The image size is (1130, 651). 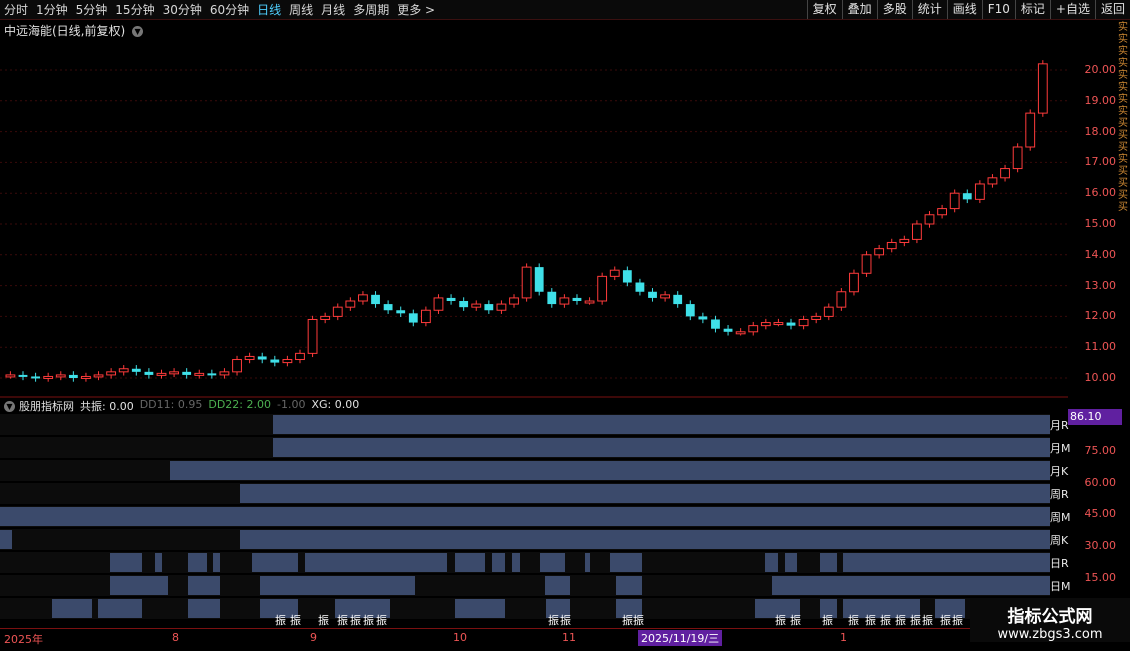 I want to click on period-tab-7: 周线, so click(x=301, y=9).